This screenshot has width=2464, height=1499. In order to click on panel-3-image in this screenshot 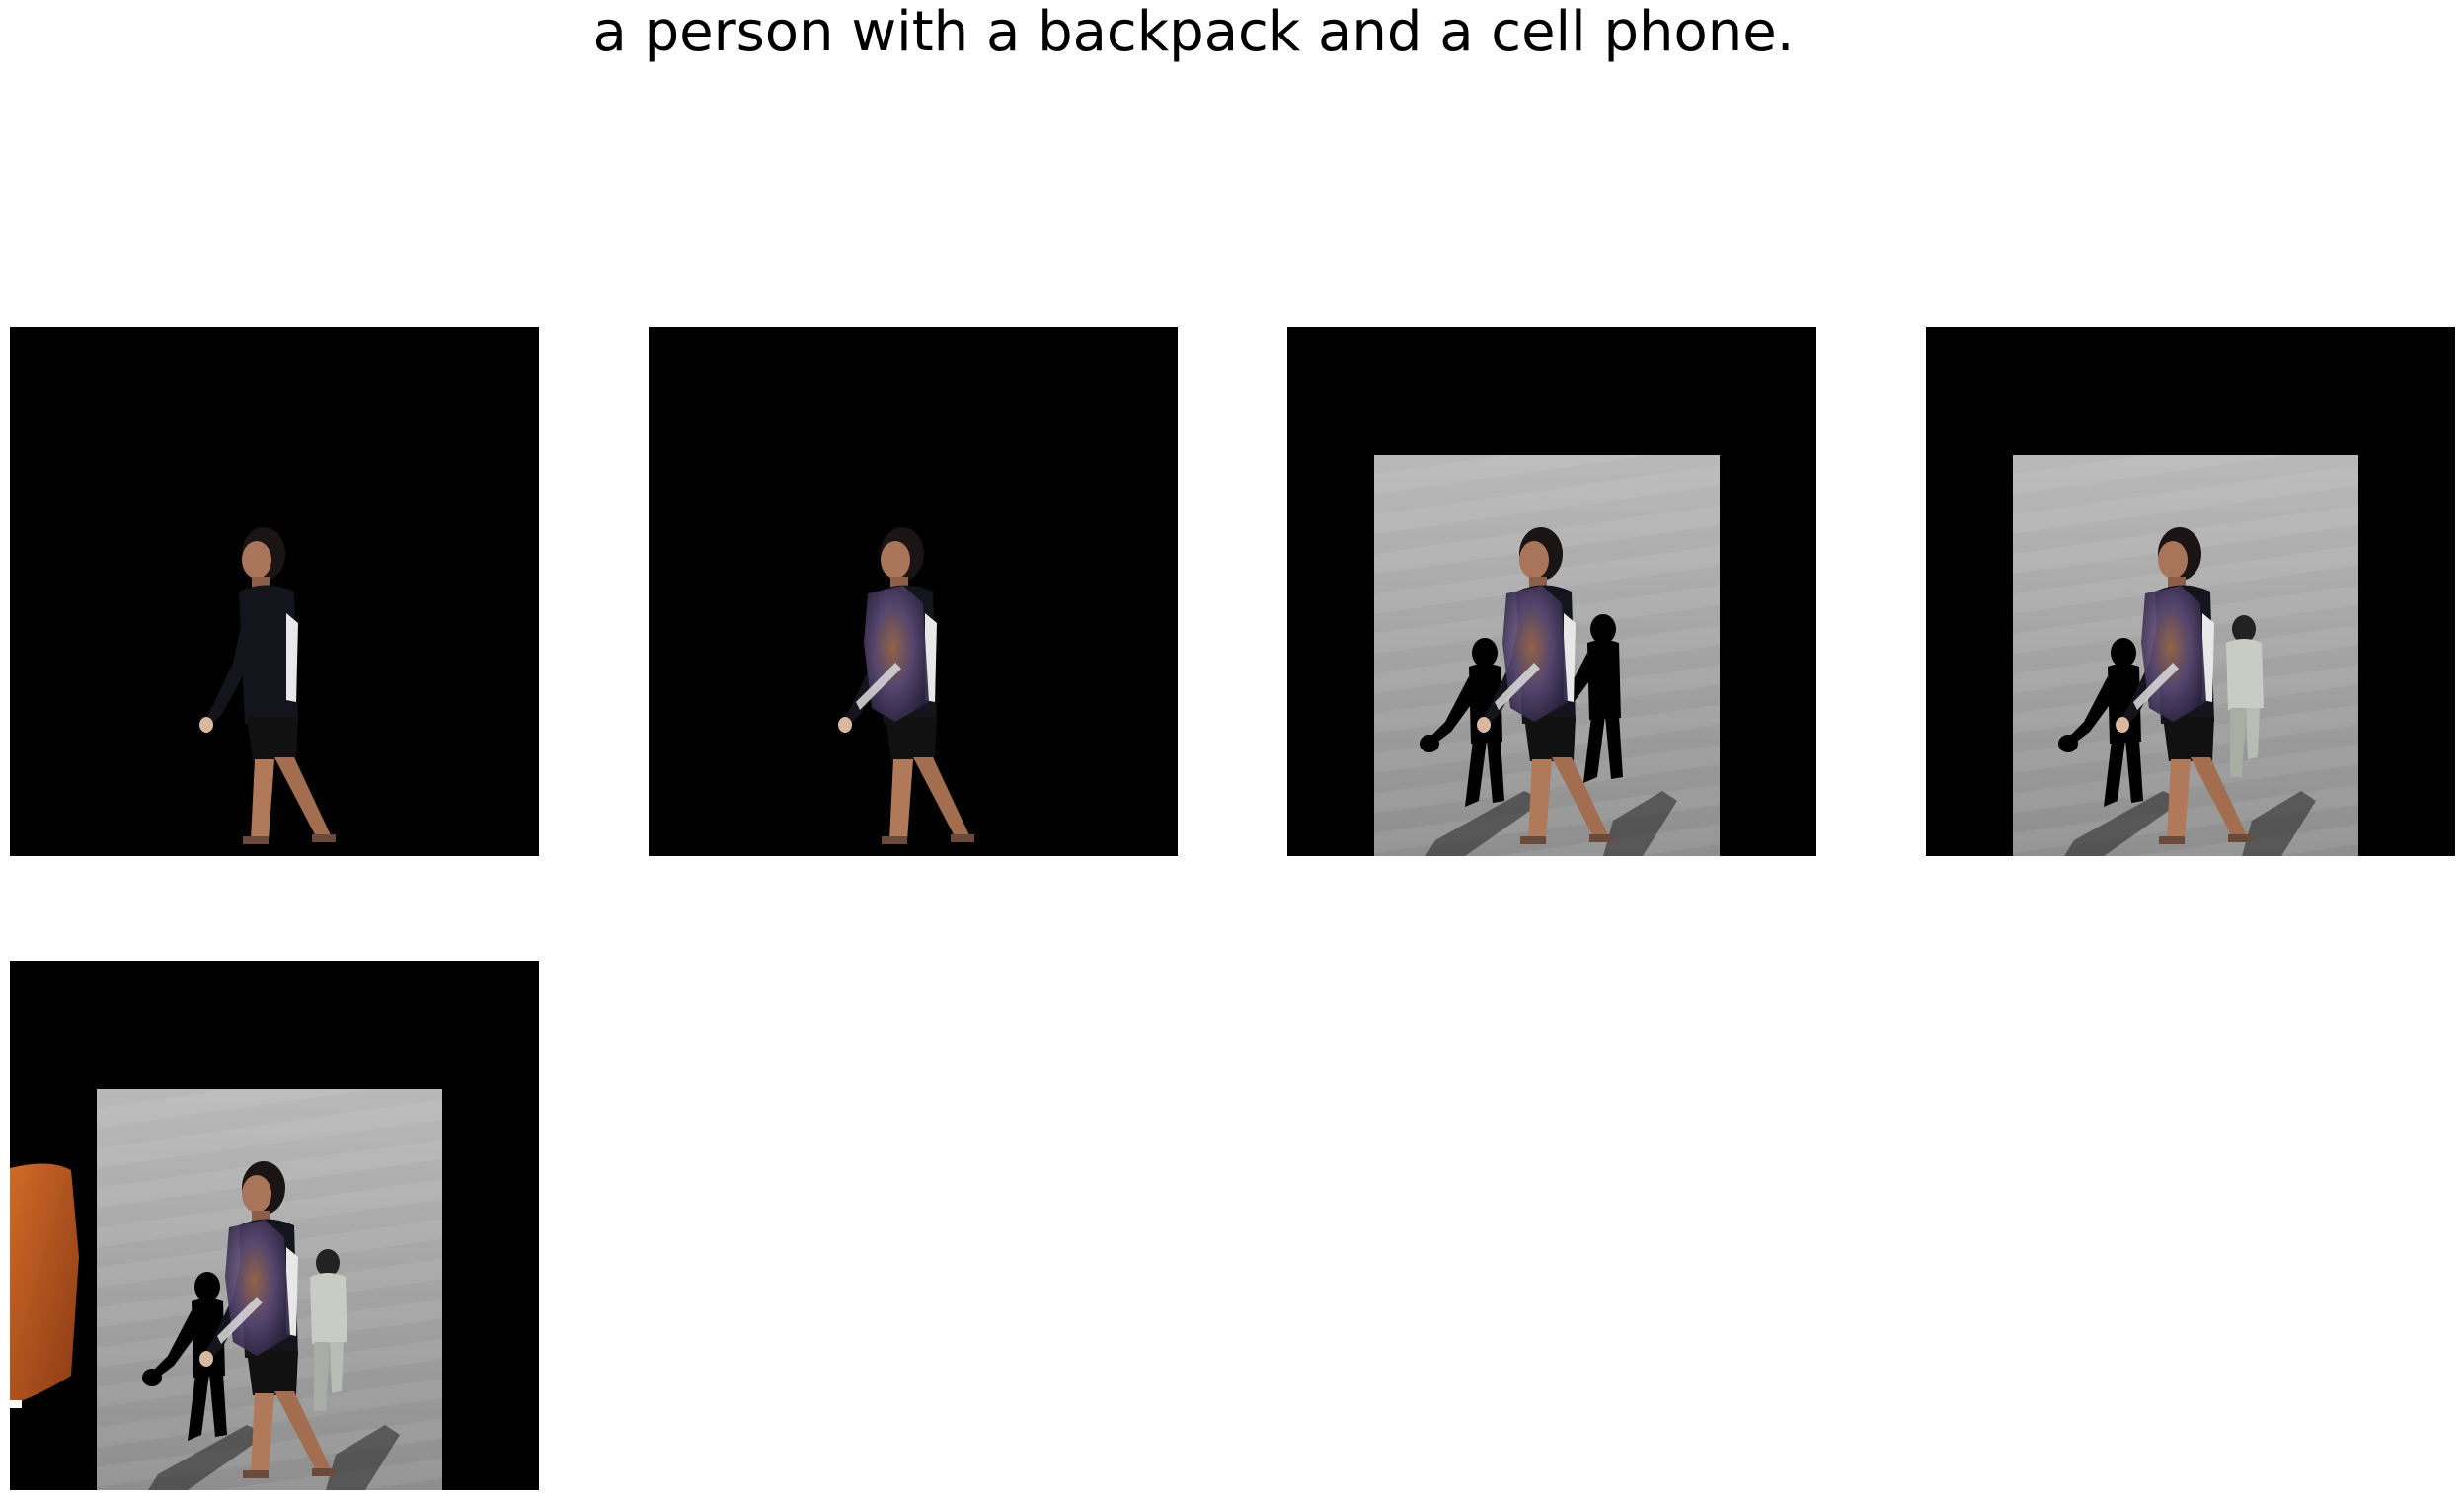, I will do `click(1551, 591)`.